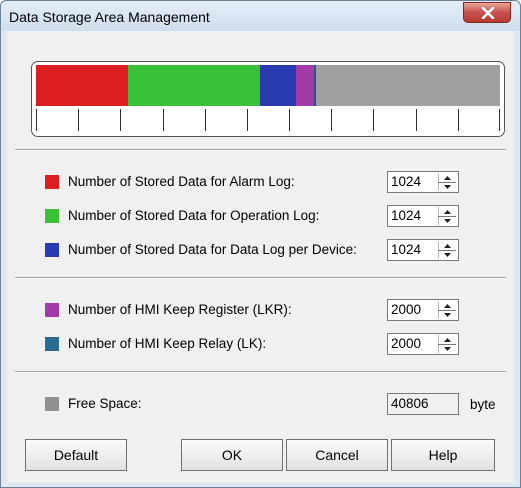 This screenshot has width=521, height=488. I want to click on free-space-value: 40806, so click(410, 403).